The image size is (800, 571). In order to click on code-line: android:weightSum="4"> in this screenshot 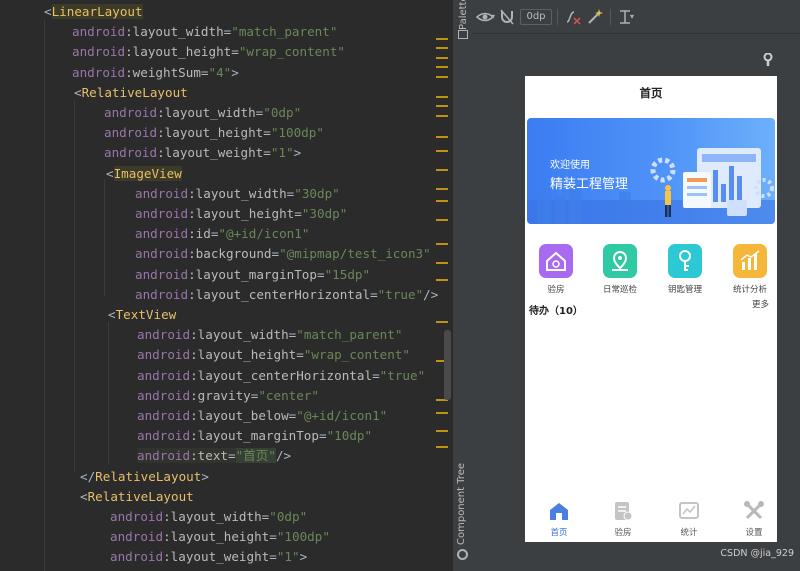, I will do `click(155, 73)`.